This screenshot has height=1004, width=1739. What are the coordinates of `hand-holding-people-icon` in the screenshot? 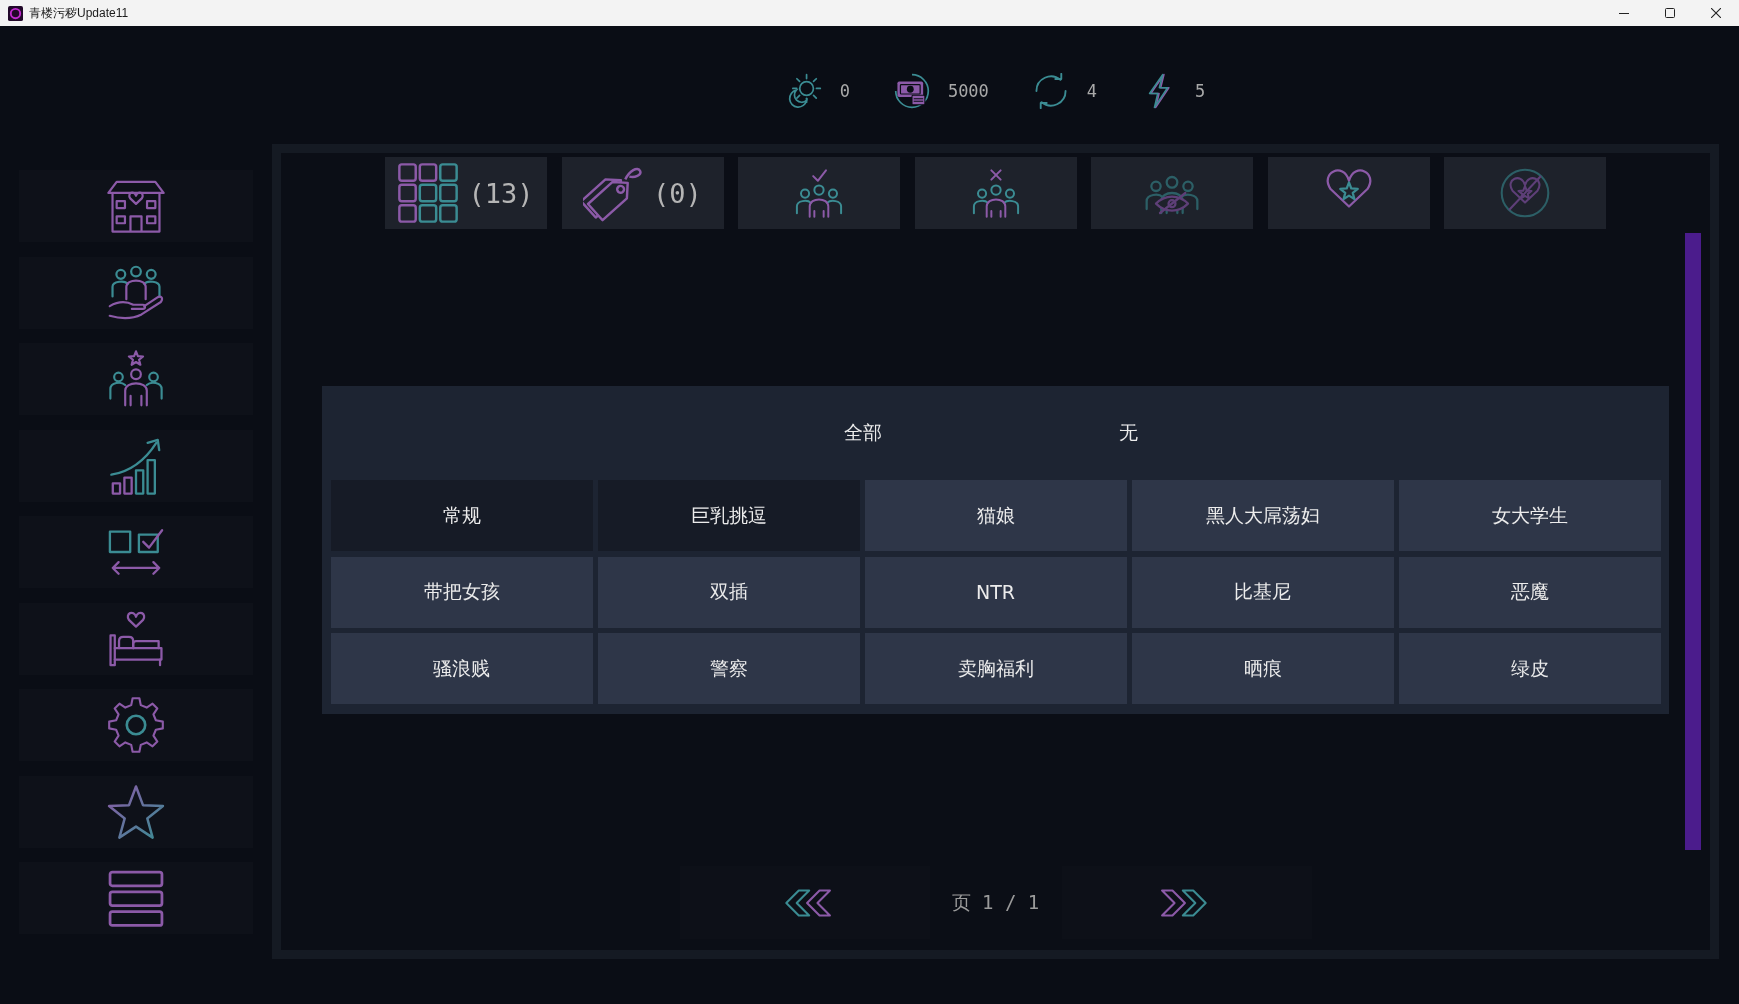 It's located at (136, 292).